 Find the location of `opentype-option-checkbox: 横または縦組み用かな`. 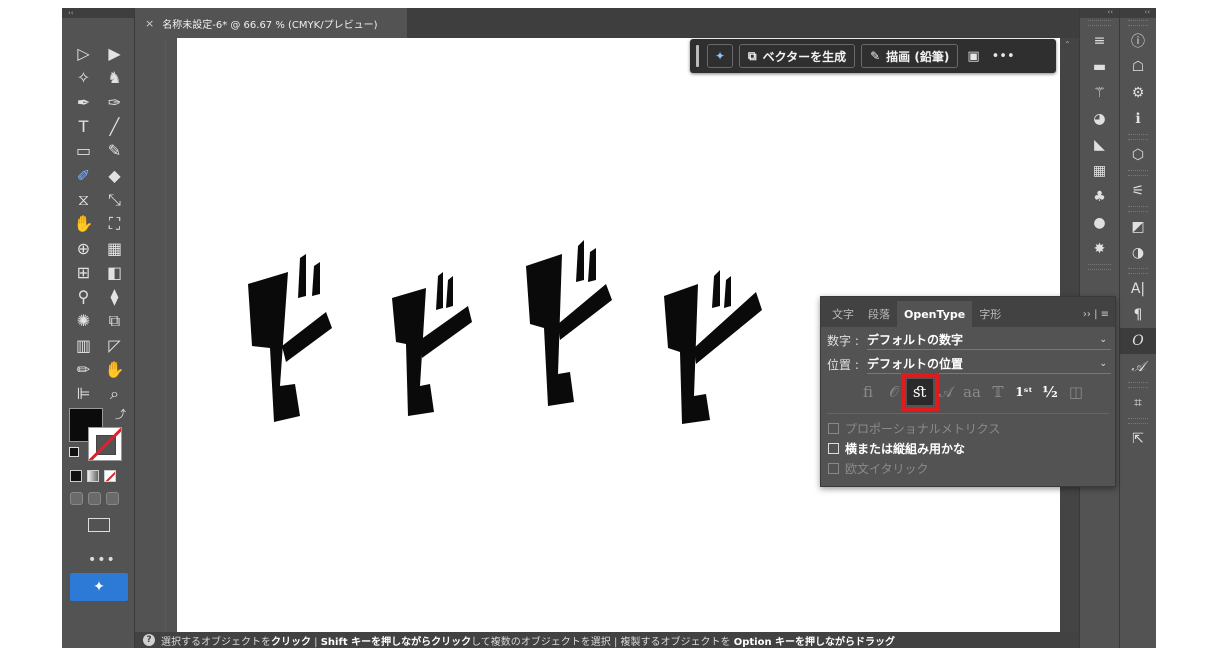

opentype-option-checkbox: 横または縦組み用かな is located at coordinates (968, 448).